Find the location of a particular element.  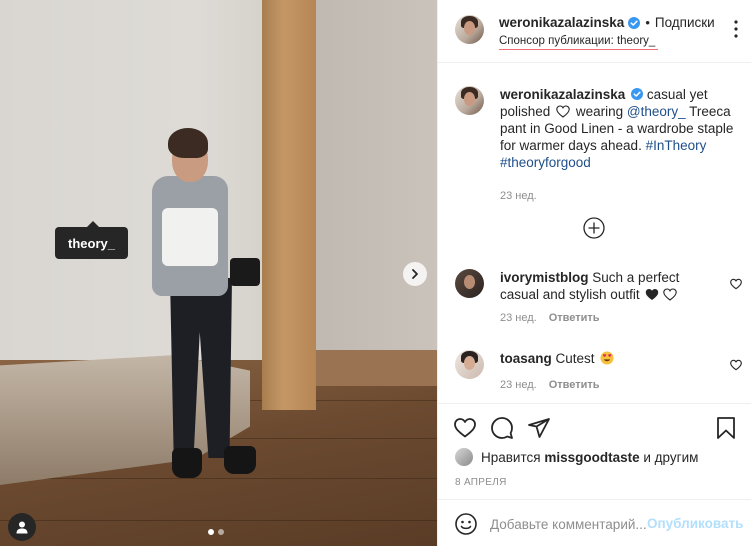

comment-username: ivorymistblog is located at coordinates (544, 277).